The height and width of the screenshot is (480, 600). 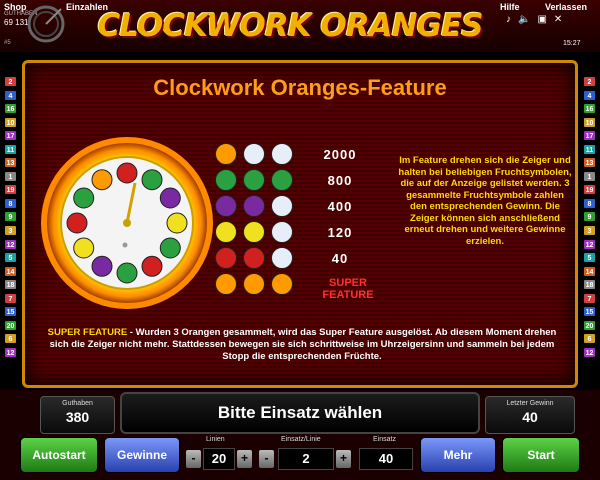 What do you see at coordinates (77, 403) in the screenshot?
I see `balance-label: Guthaben` at bounding box center [77, 403].